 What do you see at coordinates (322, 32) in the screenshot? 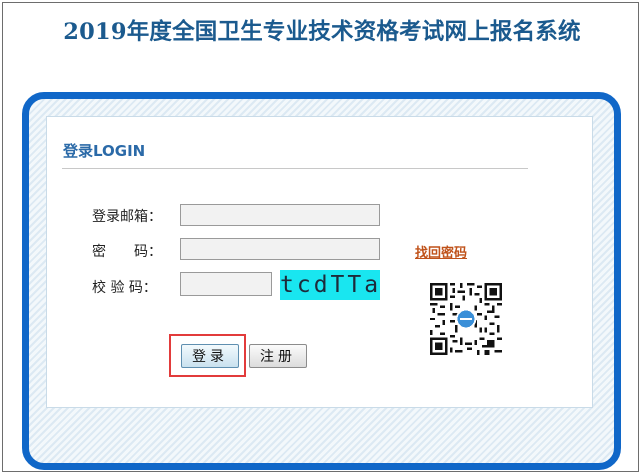
I see `page-title: 2019年度全国卫生专业技术资格考试网上报名系统` at bounding box center [322, 32].